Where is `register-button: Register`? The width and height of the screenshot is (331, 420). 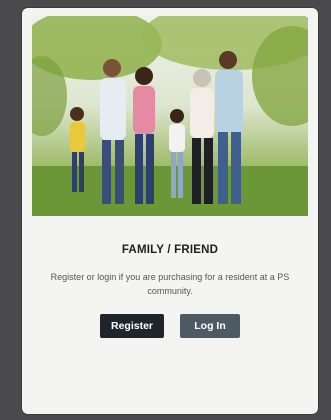
register-button: Register is located at coordinates (132, 326).